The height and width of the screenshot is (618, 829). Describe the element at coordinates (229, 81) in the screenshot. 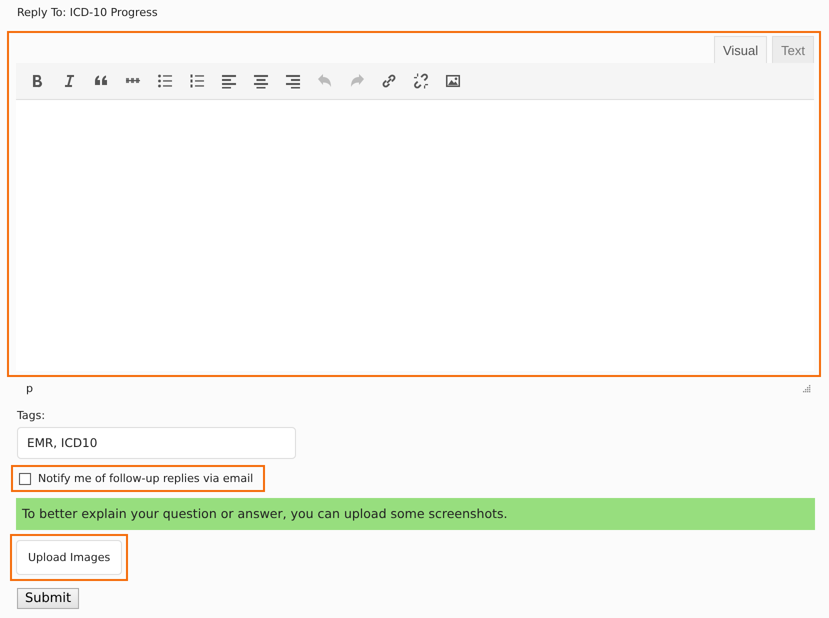

I see `align-left-icon` at that location.